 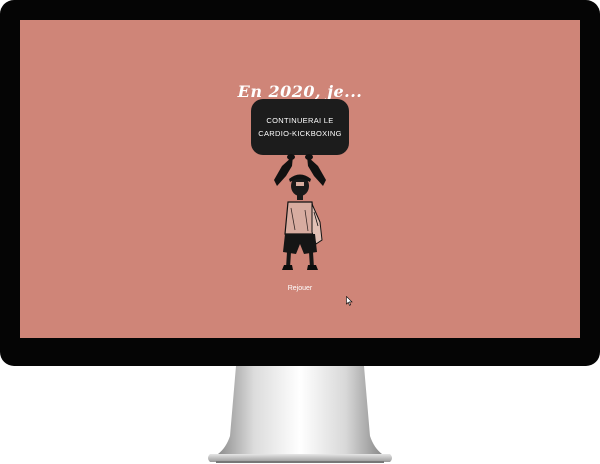 I want to click on resolution-line-2: CARDIO-KICKBOXING, so click(x=300, y=133).